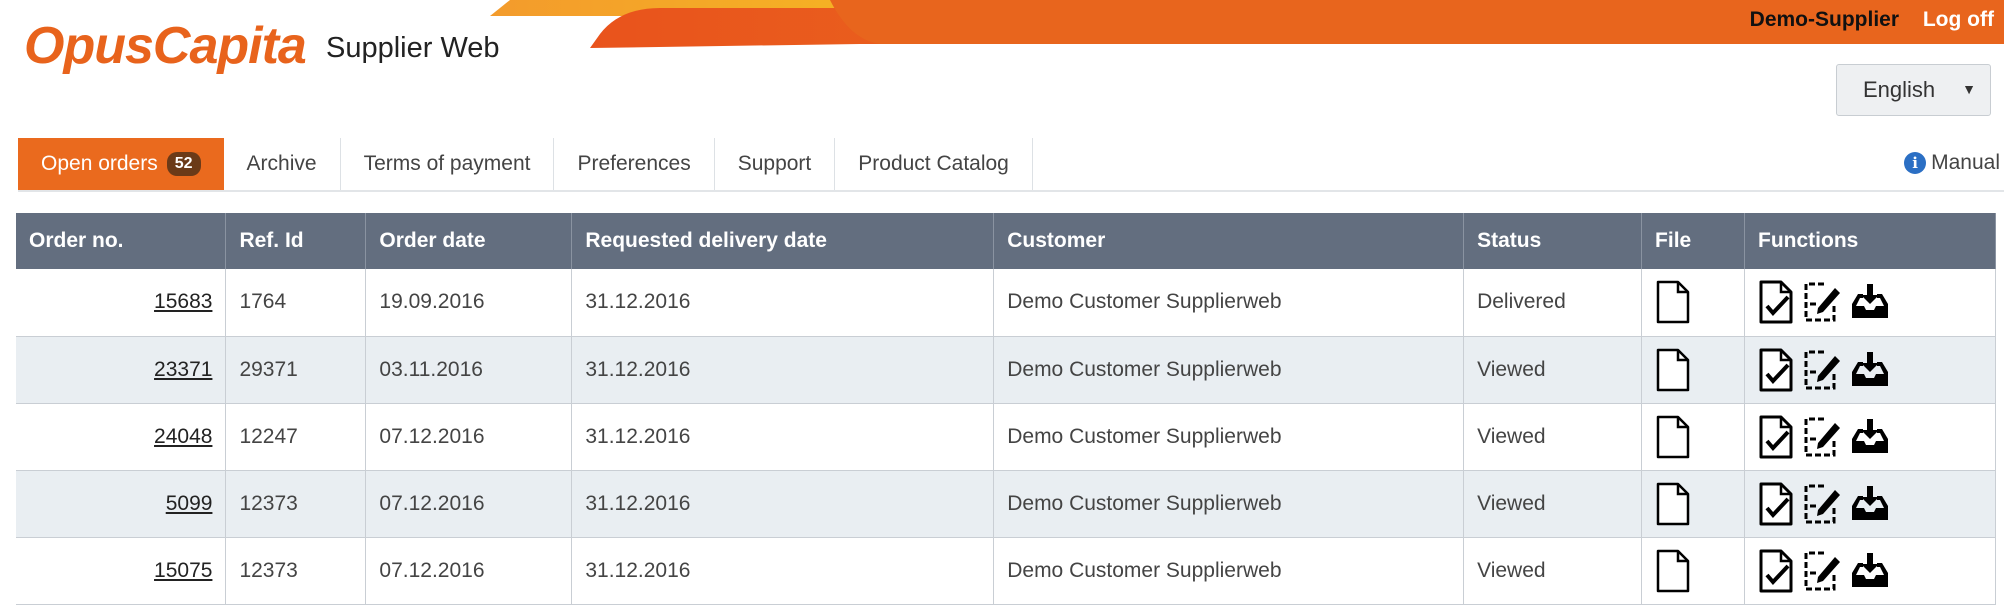 Image resolution: width=2004 pixels, height=616 pixels. Describe the element at coordinates (413, 48) in the screenshot. I see `app-name: Supplier Web` at that location.